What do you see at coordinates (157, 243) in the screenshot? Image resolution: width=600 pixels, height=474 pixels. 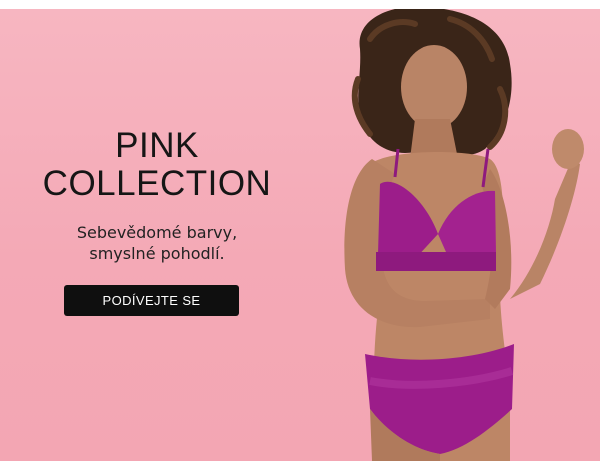 I see `subtitle: Sebevědomé barvy, smyslné pohodlí.` at bounding box center [157, 243].